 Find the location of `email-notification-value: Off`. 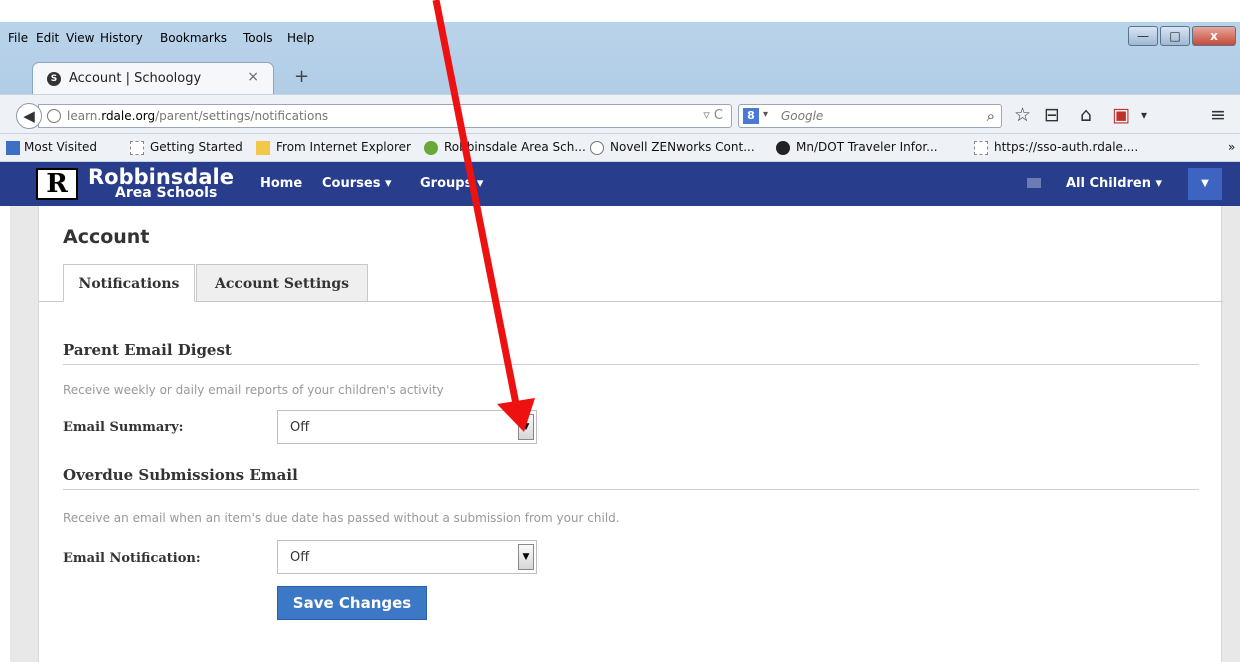

email-notification-value: Off is located at coordinates (300, 557).